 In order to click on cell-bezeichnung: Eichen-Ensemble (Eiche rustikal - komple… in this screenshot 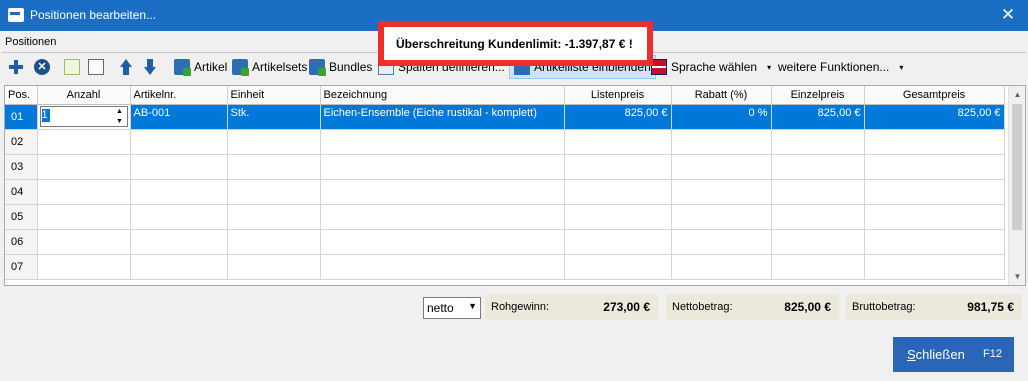, I will do `click(442, 117)`.